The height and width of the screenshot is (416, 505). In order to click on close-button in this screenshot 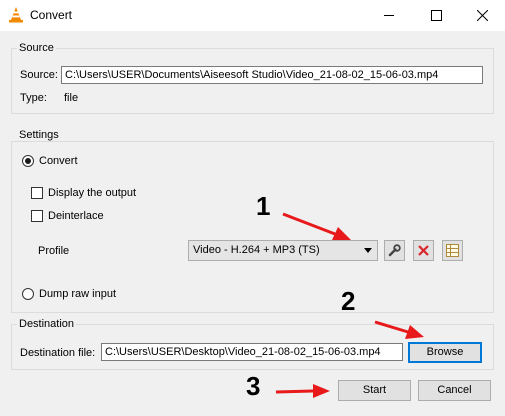, I will do `click(482, 15)`.